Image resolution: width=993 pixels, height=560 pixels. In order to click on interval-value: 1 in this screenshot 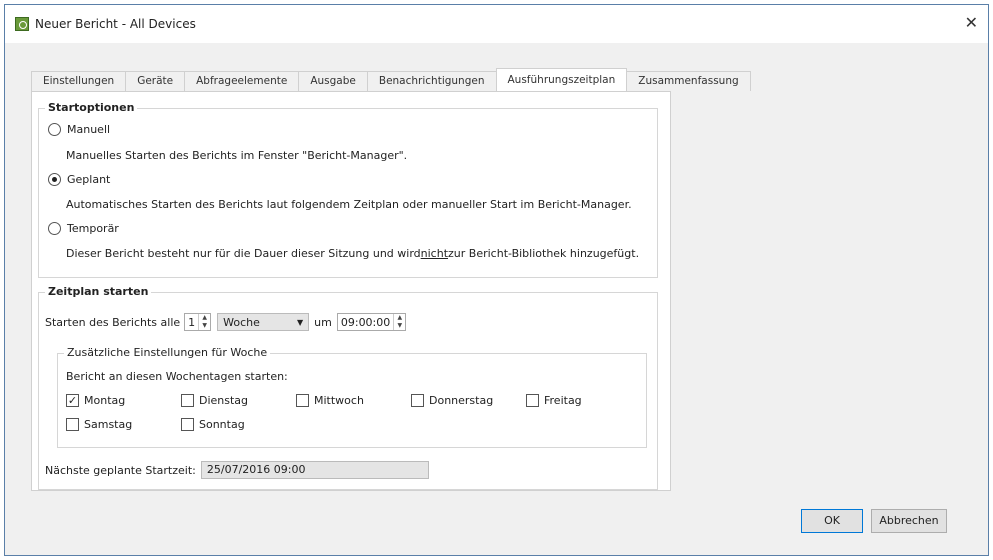, I will do `click(191, 322)`.